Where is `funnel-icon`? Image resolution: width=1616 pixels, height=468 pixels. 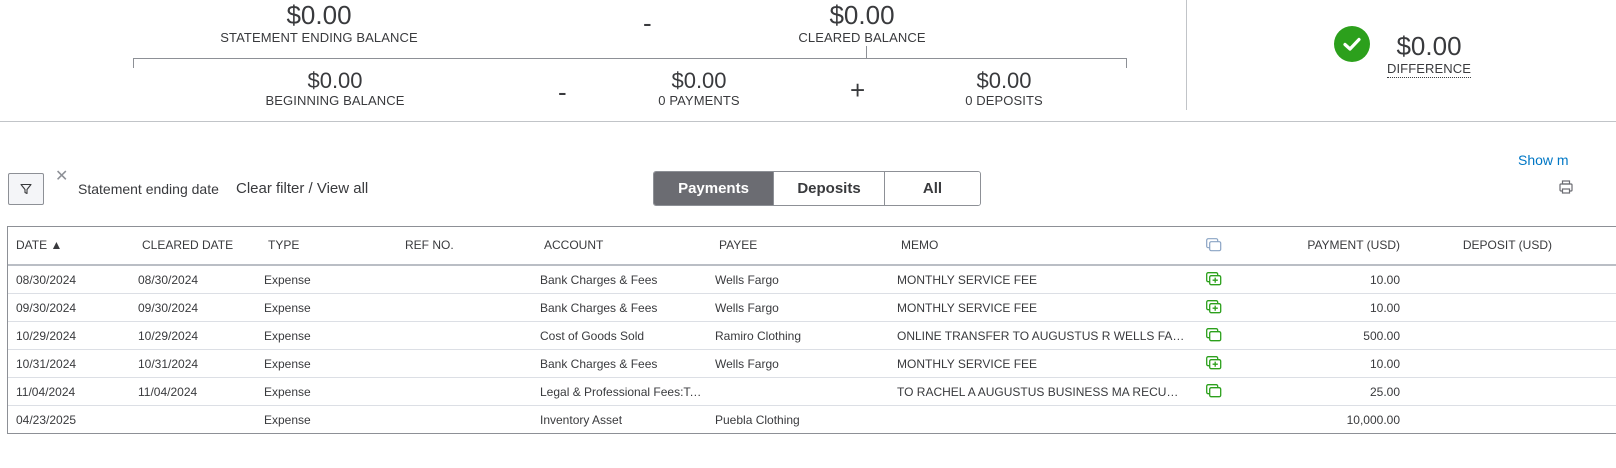
funnel-icon is located at coordinates (26, 189).